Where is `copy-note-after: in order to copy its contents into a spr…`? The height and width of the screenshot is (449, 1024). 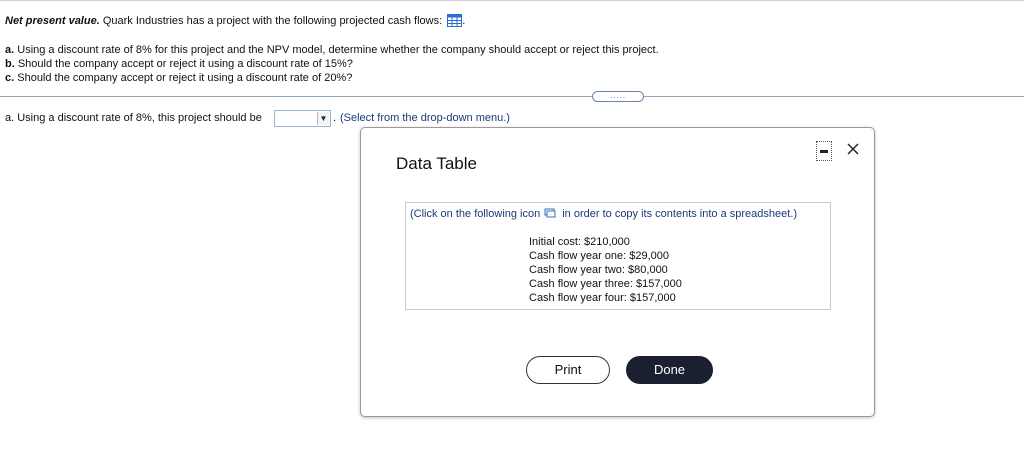 copy-note-after: in order to copy its contents into a spr… is located at coordinates (680, 214).